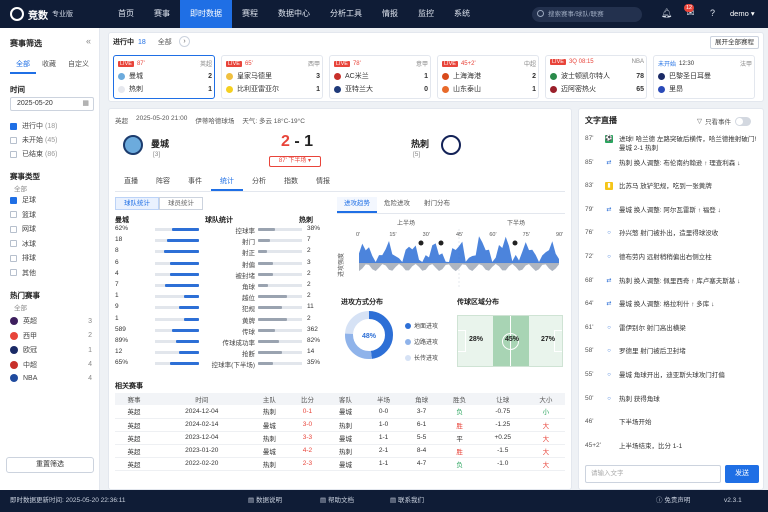  I want to click on event-minute: 87', so click(589, 138).